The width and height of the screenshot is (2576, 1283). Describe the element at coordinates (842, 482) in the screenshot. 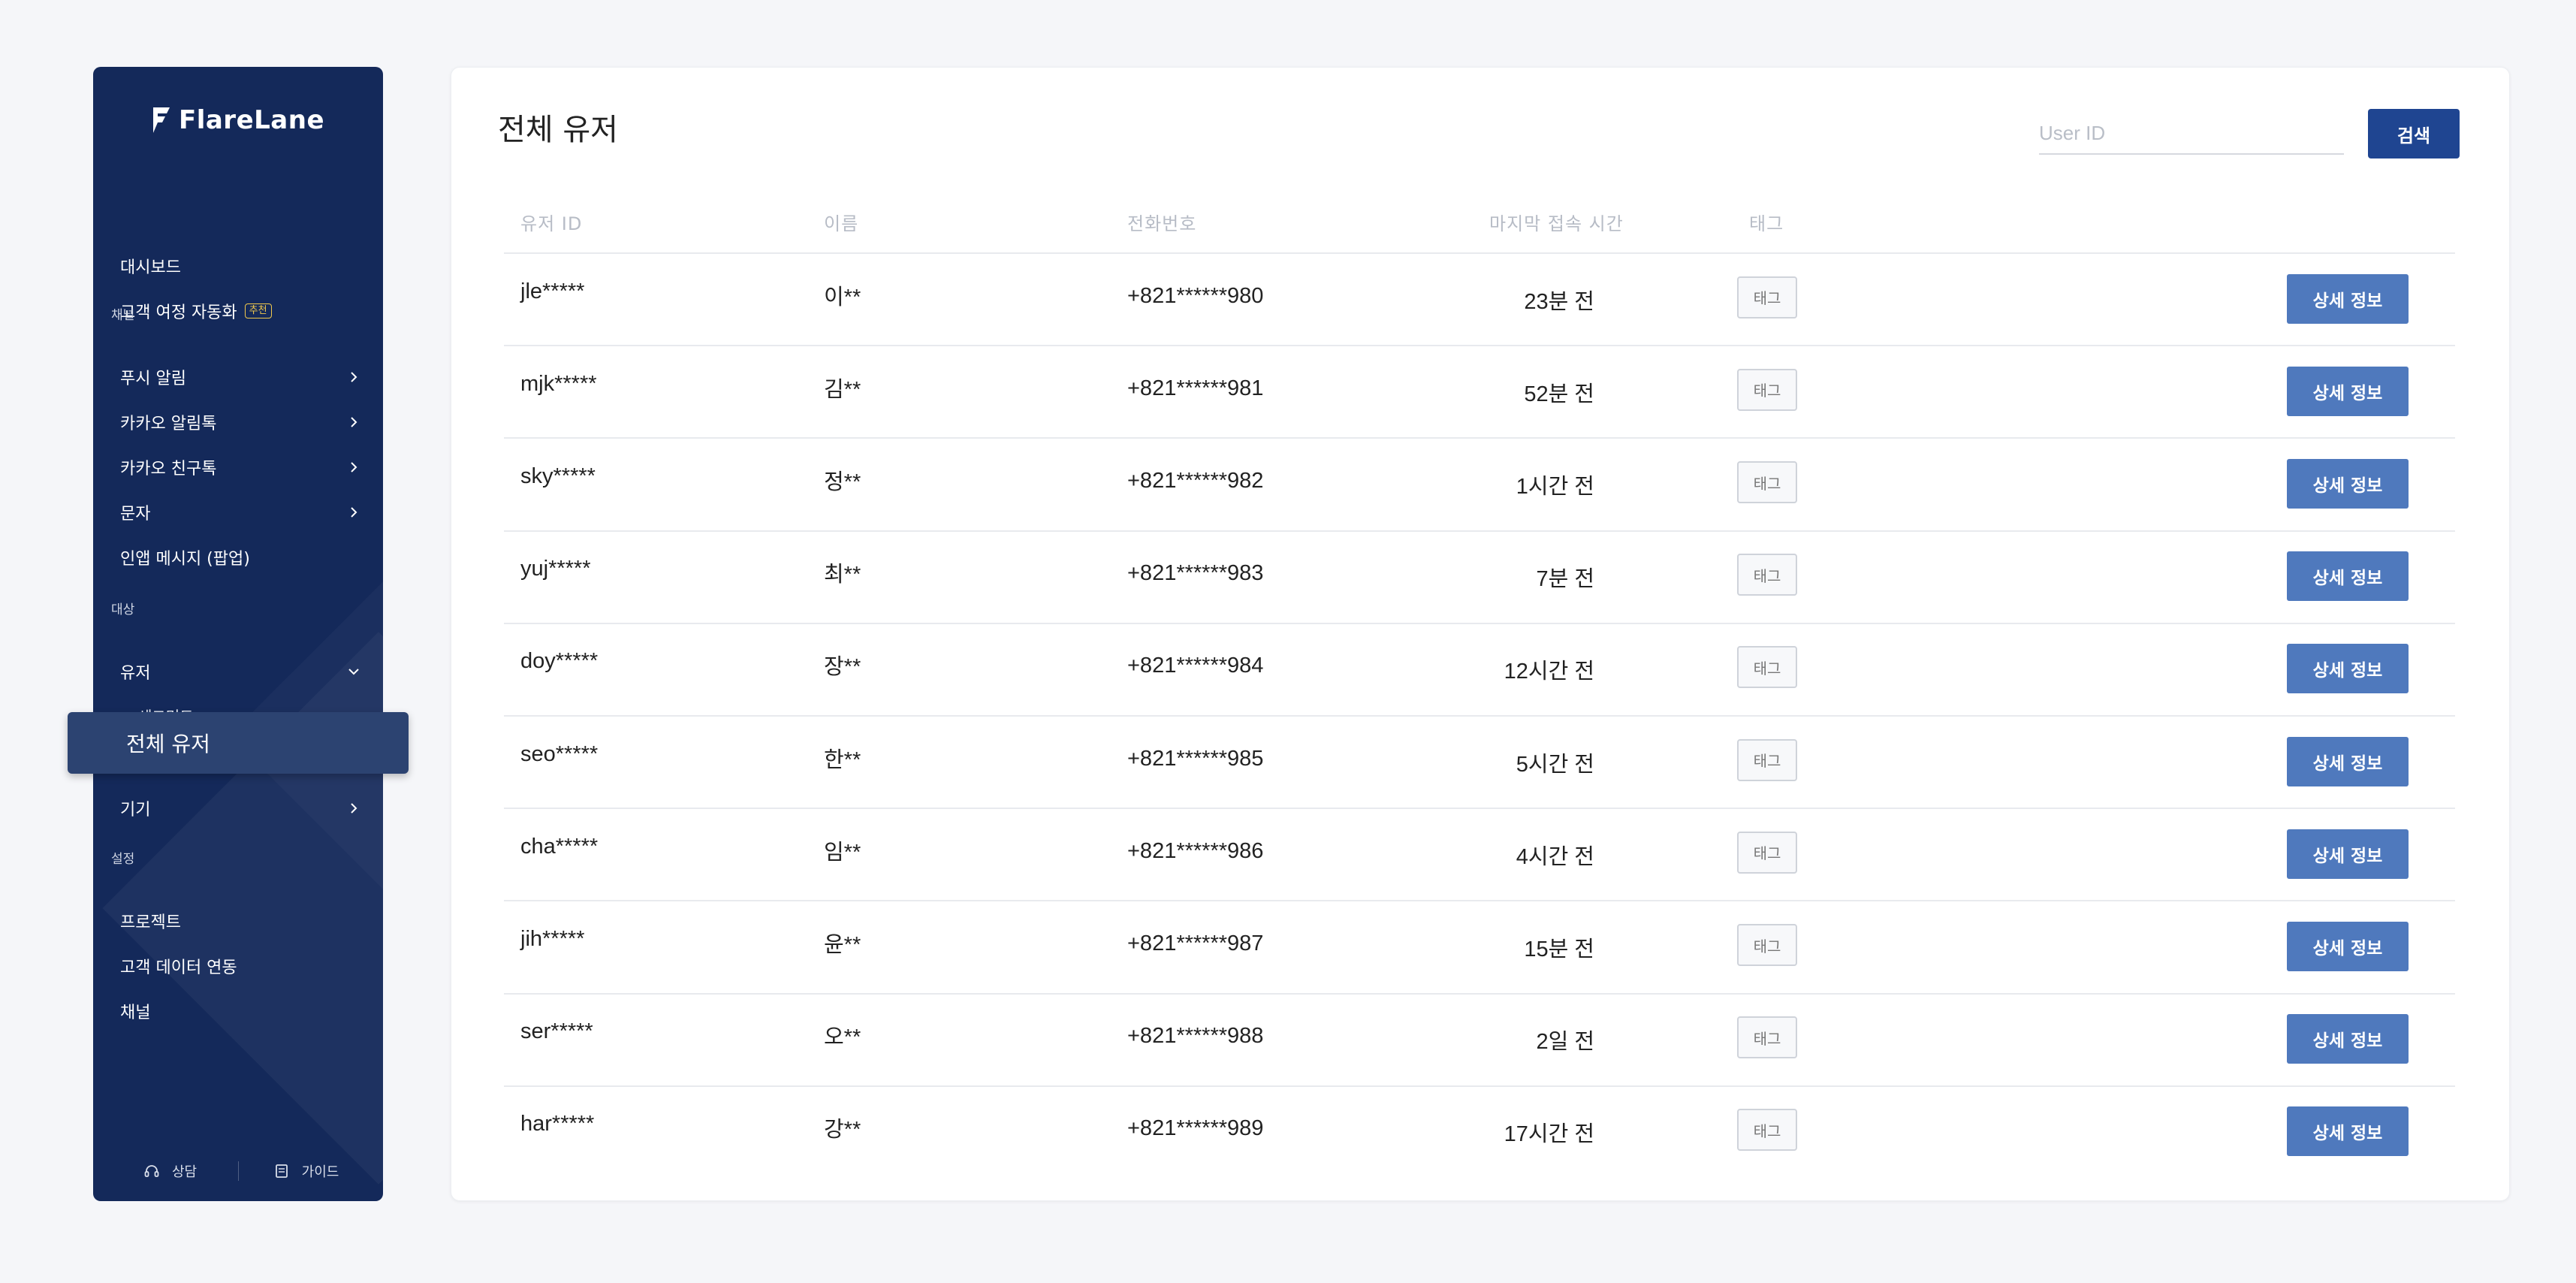

I see `name-cell: 정**` at that location.